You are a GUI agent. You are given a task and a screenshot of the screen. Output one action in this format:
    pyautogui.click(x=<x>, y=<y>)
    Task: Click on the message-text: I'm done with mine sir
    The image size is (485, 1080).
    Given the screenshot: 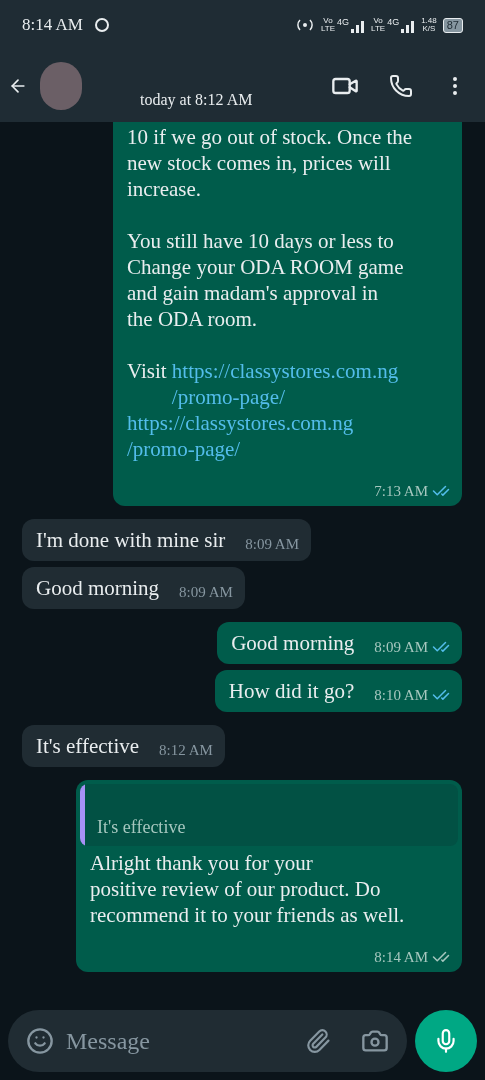 What is the action you would take?
    pyautogui.click(x=131, y=540)
    